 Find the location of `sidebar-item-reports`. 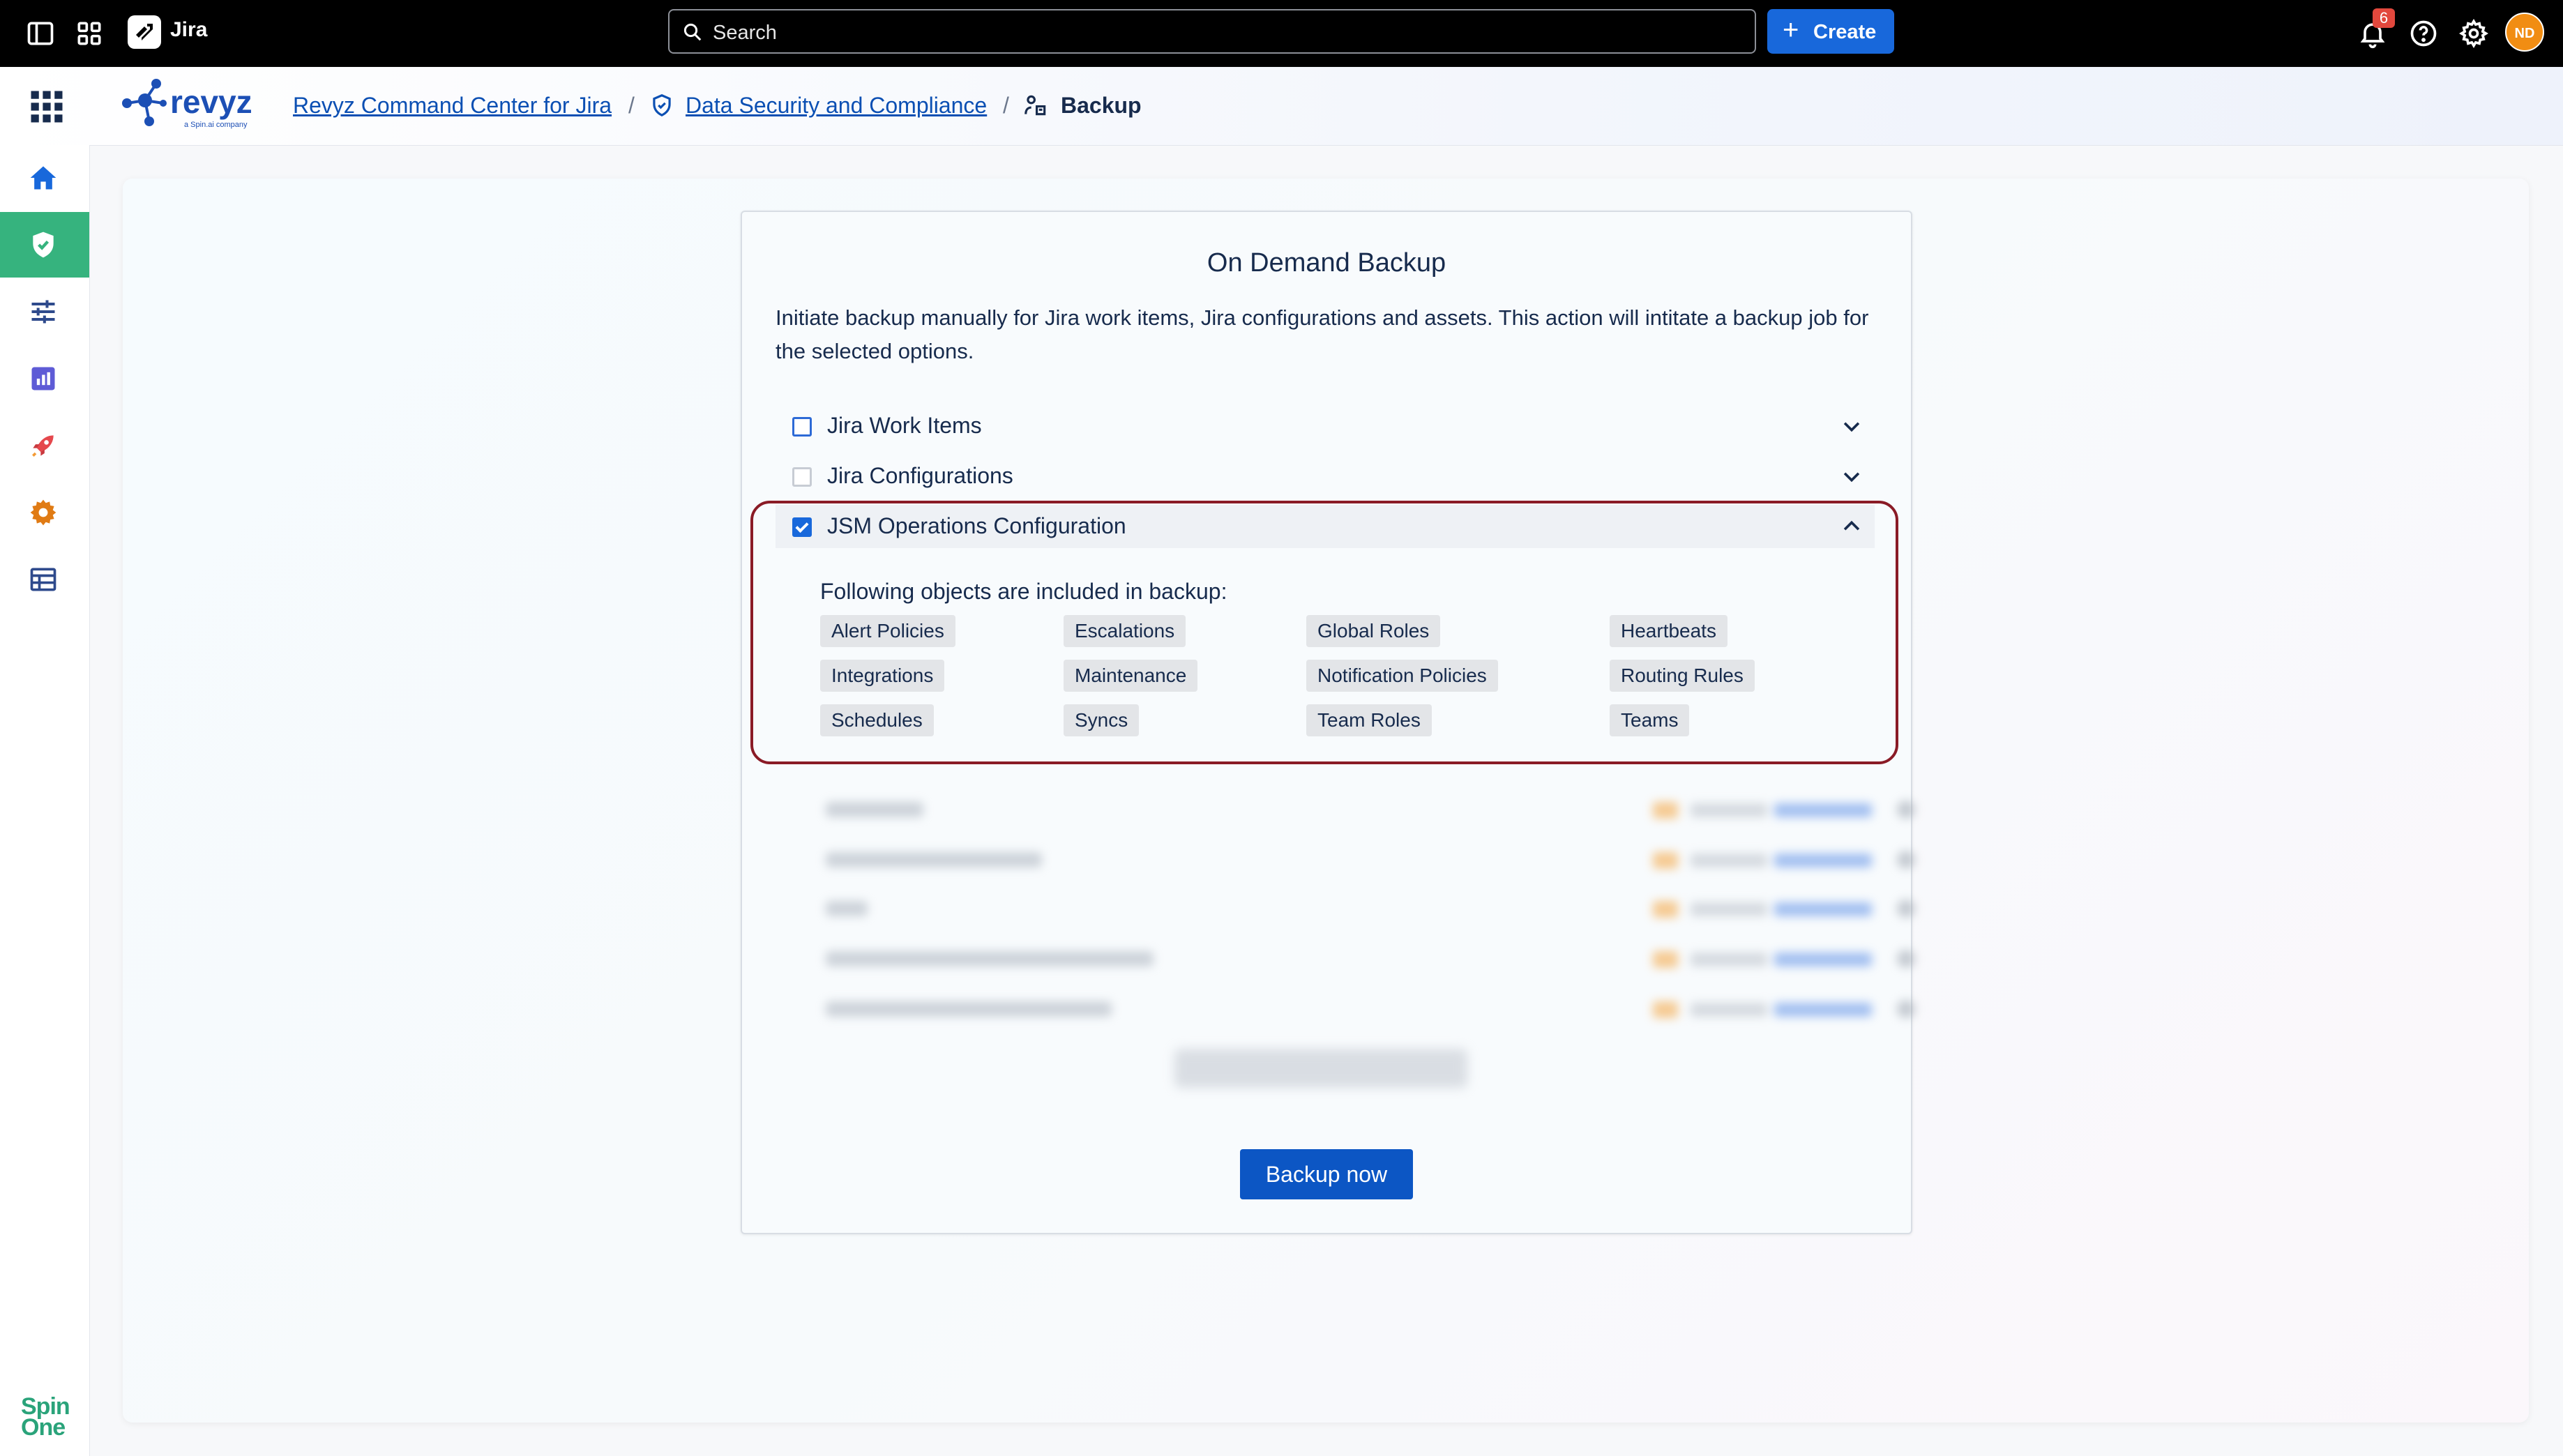

sidebar-item-reports is located at coordinates (44, 379).